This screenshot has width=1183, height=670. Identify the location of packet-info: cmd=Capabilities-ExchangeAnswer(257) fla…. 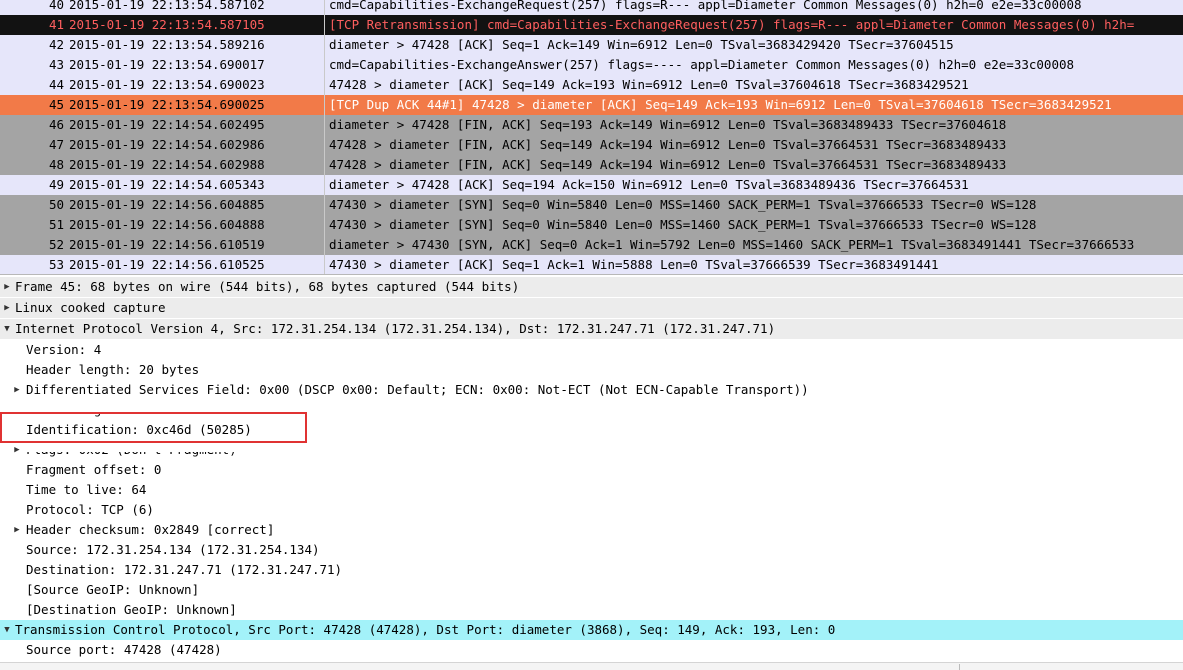
(702, 64).